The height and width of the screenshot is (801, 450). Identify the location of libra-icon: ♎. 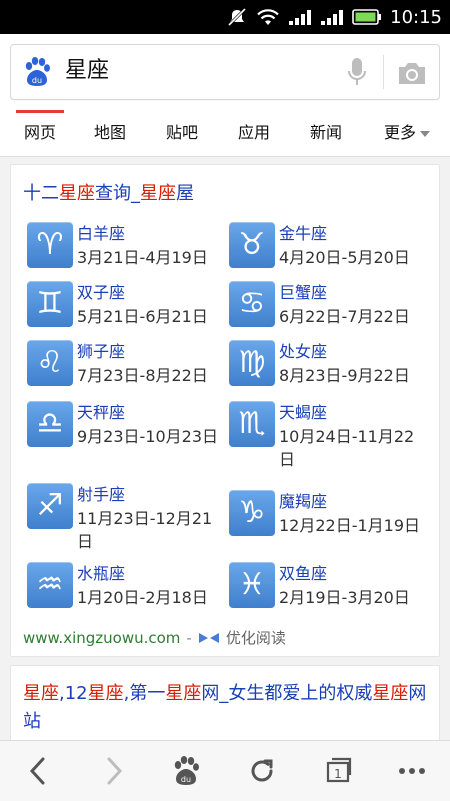
(50, 424).